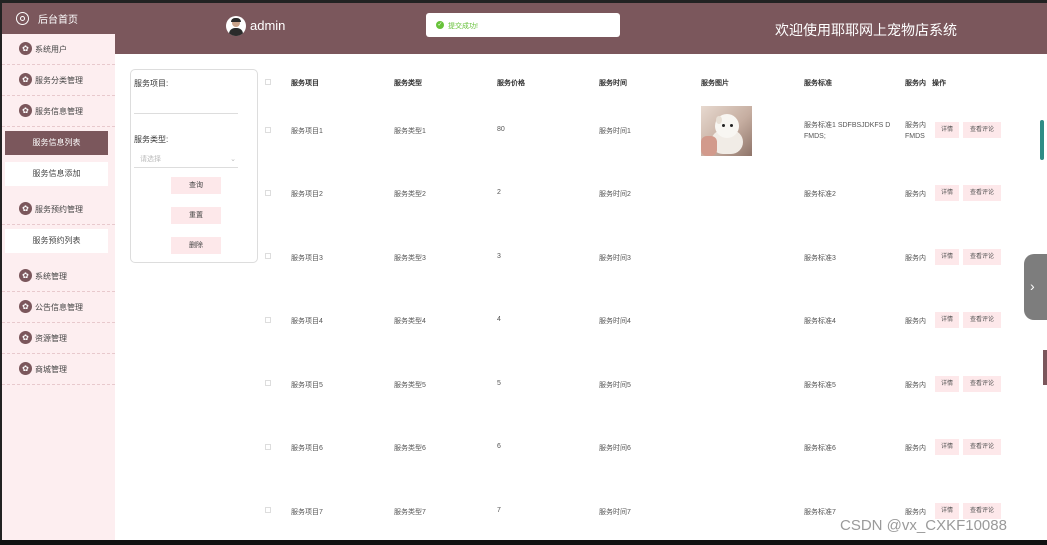  Describe the element at coordinates (410, 258) in the screenshot. I see `cell-type: 服务类型3` at that location.